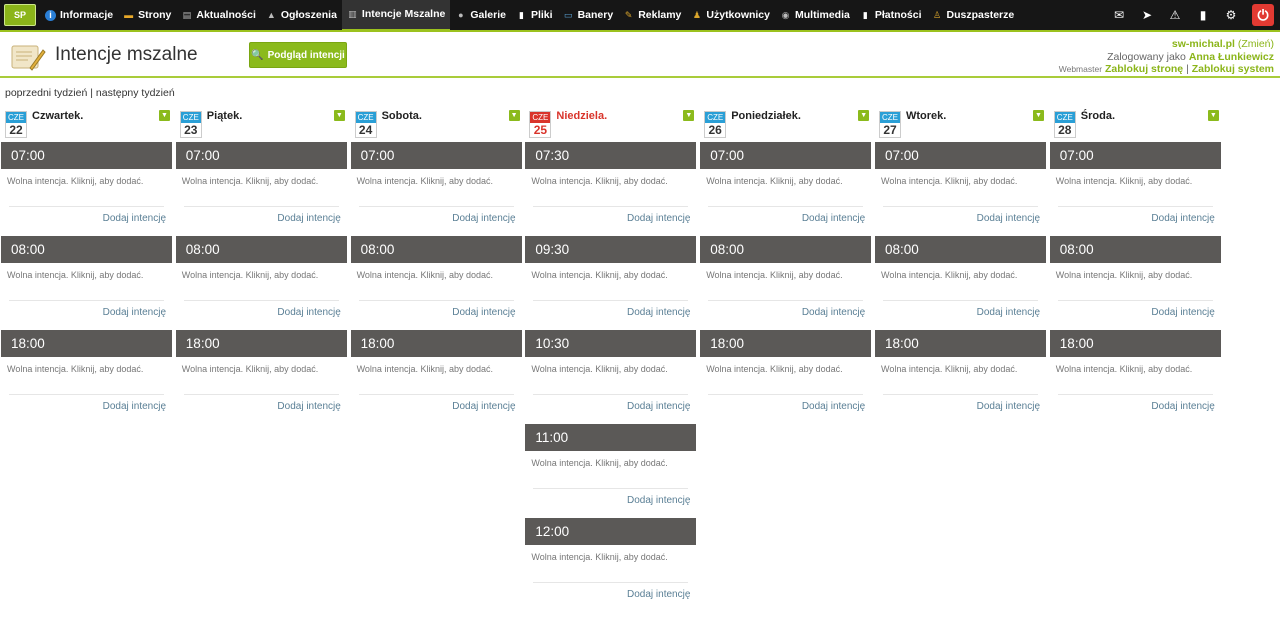 This screenshot has height=618, width=1280. I want to click on nav-item-file: ▮ Pliki, so click(534, 15).